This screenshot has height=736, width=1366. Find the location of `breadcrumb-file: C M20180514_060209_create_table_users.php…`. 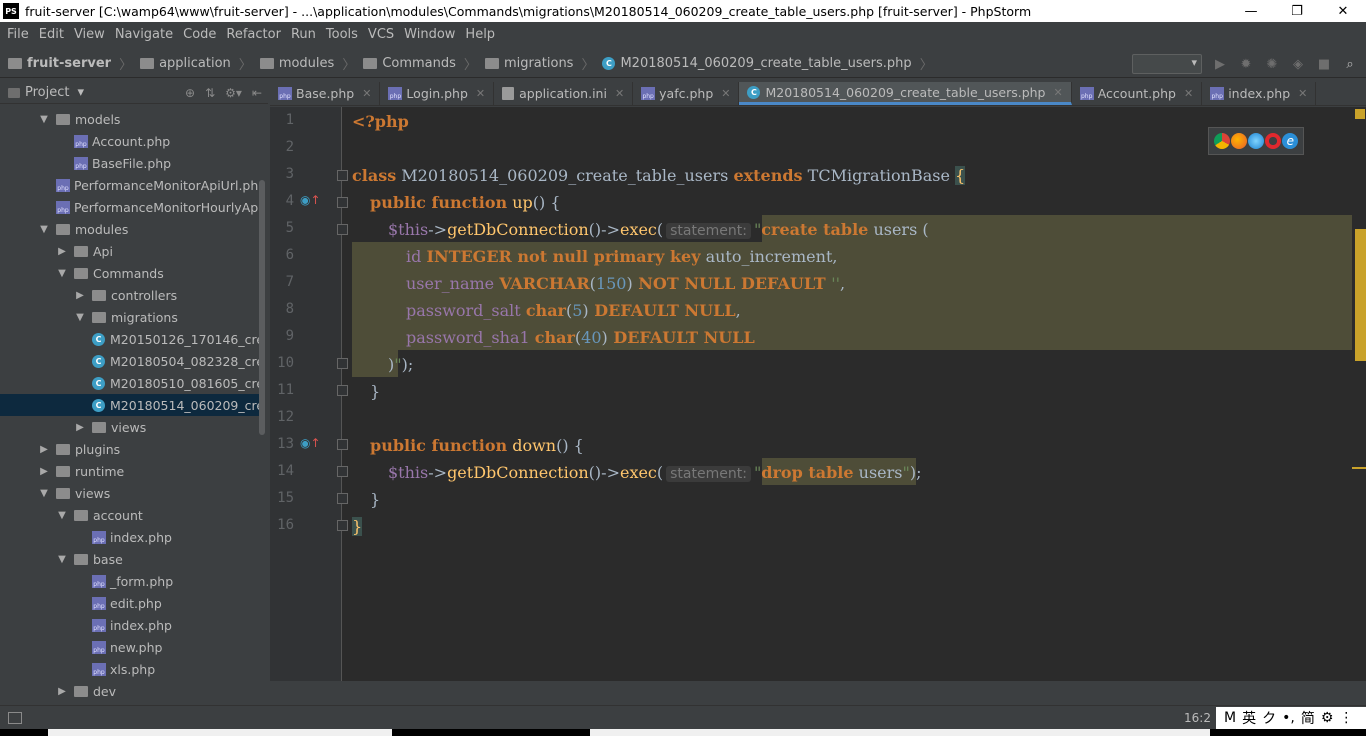

breadcrumb-file: C M20180514_060209_create_table_users.php… is located at coordinates (767, 63).